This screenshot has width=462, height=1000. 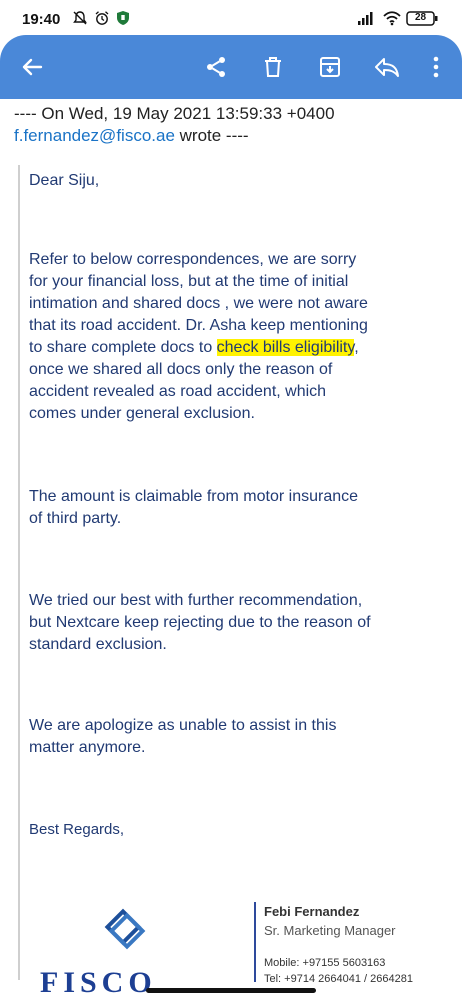 What do you see at coordinates (98, 982) in the screenshot?
I see `fisco-brand: FISCO` at bounding box center [98, 982].